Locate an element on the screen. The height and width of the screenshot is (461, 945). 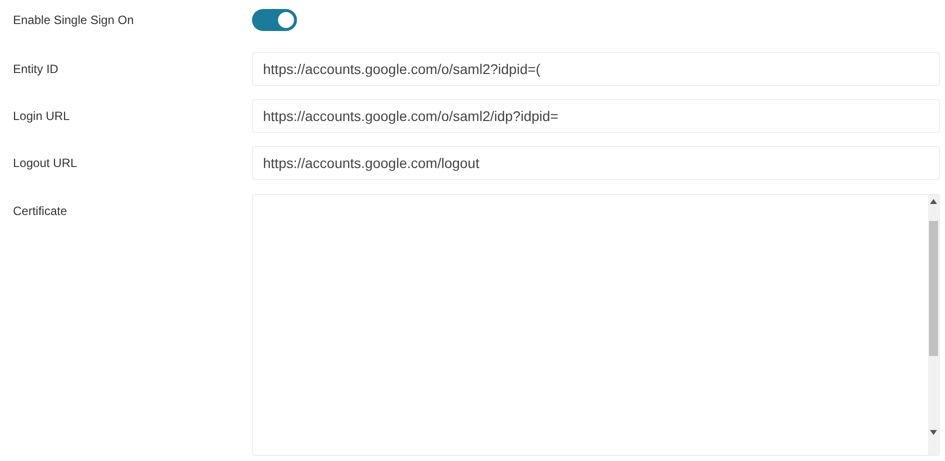
field-label: Logout URL is located at coordinates (45, 163).